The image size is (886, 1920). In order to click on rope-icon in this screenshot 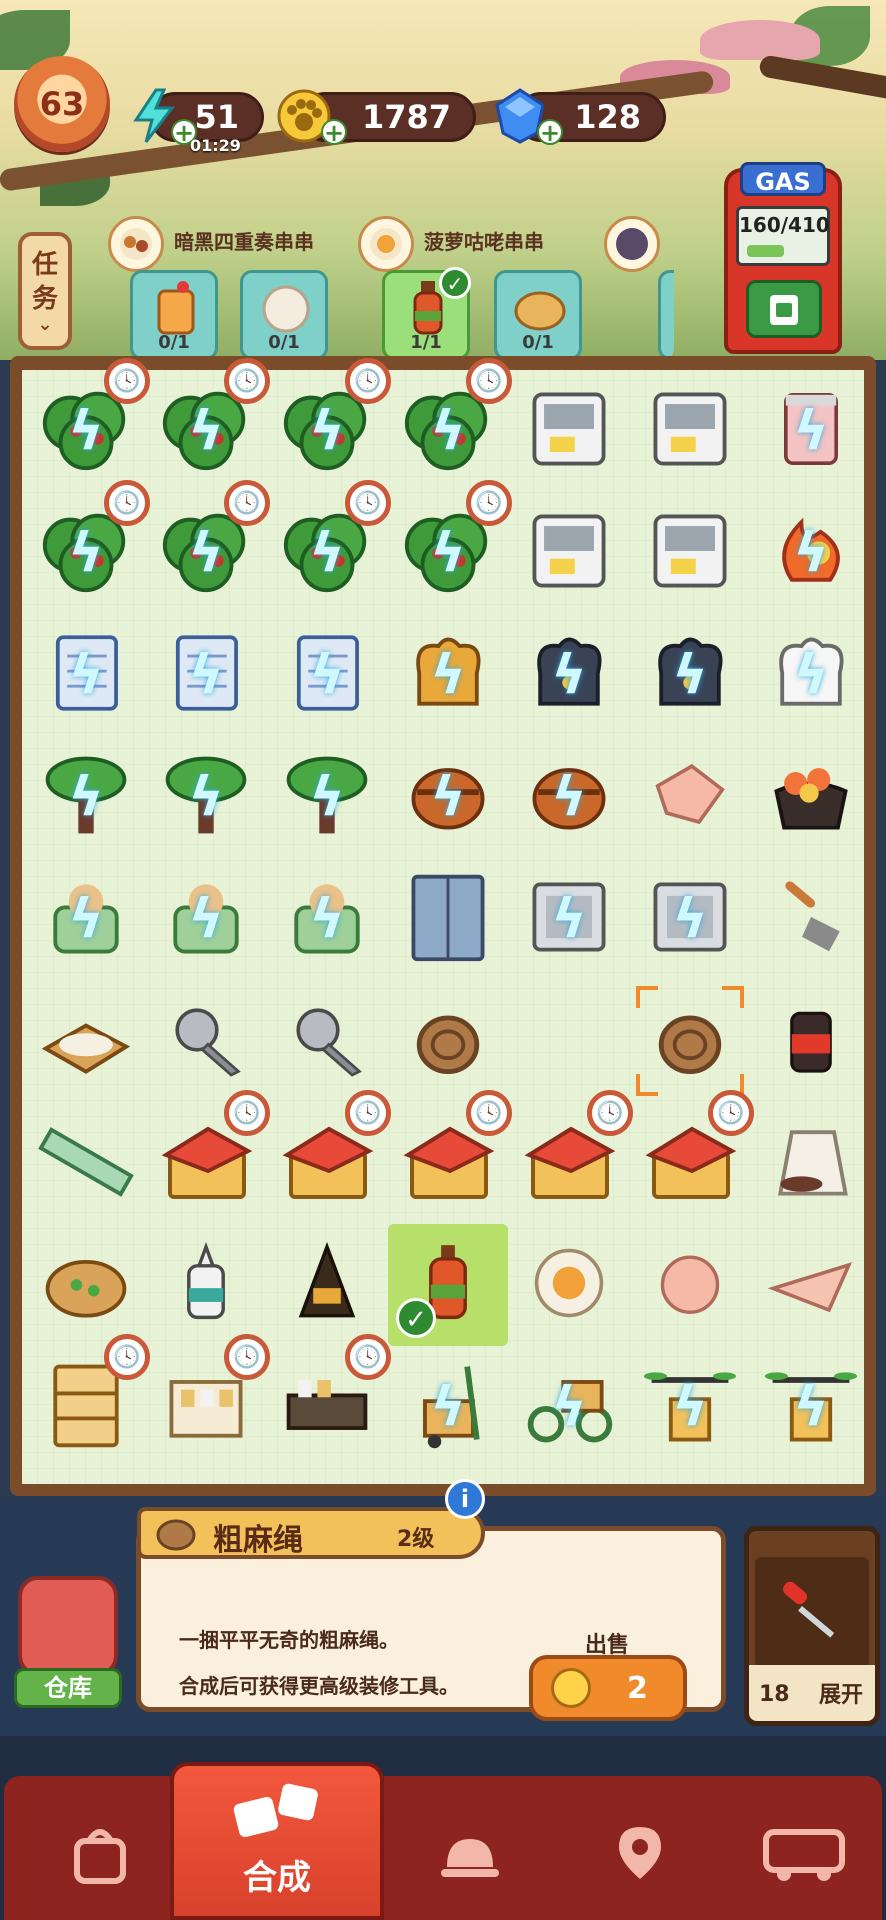, I will do `click(448, 1041)`.